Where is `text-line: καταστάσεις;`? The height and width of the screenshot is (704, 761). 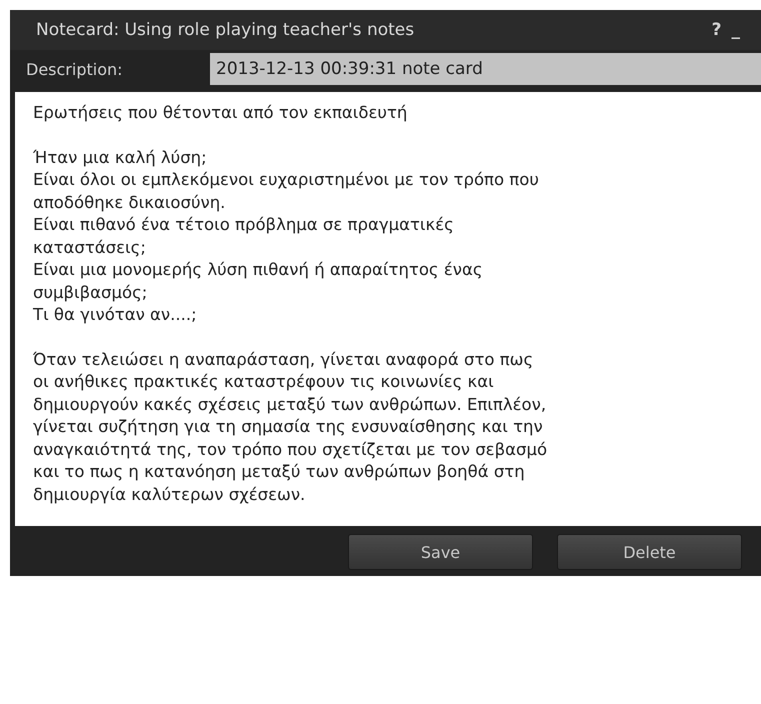
text-line: καταστάσεις; is located at coordinates (89, 247).